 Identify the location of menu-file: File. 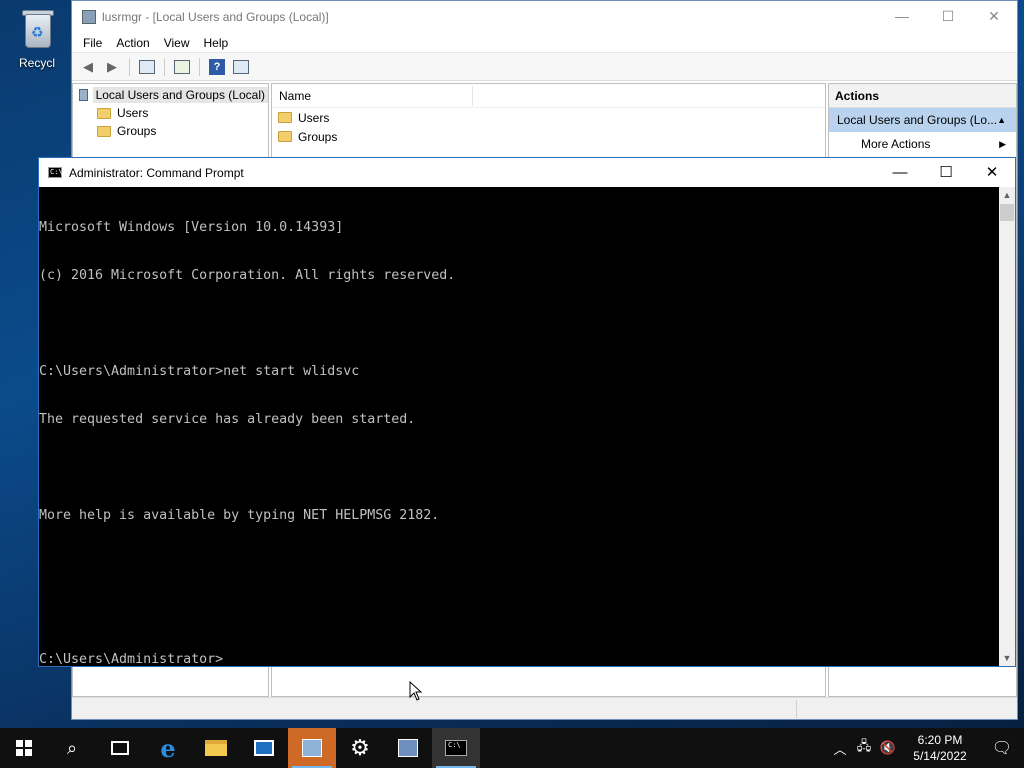
(92, 43).